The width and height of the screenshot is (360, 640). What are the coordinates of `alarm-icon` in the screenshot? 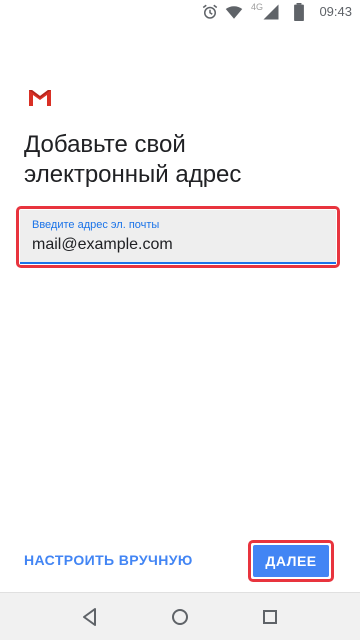 It's located at (210, 11).